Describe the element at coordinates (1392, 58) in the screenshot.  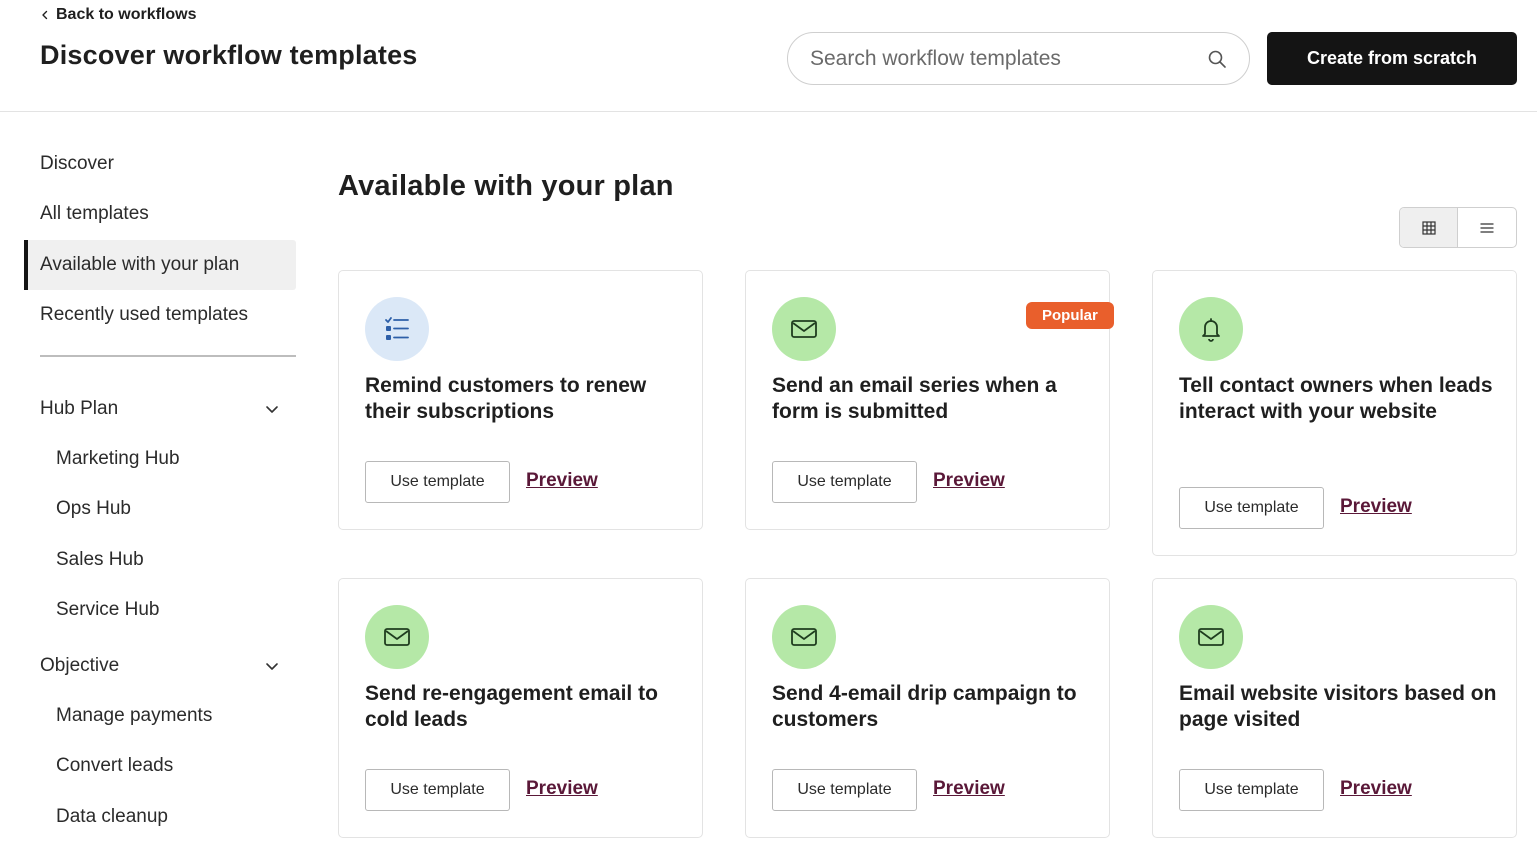
I see `create-from-scratch-button: Create from scratch` at that location.